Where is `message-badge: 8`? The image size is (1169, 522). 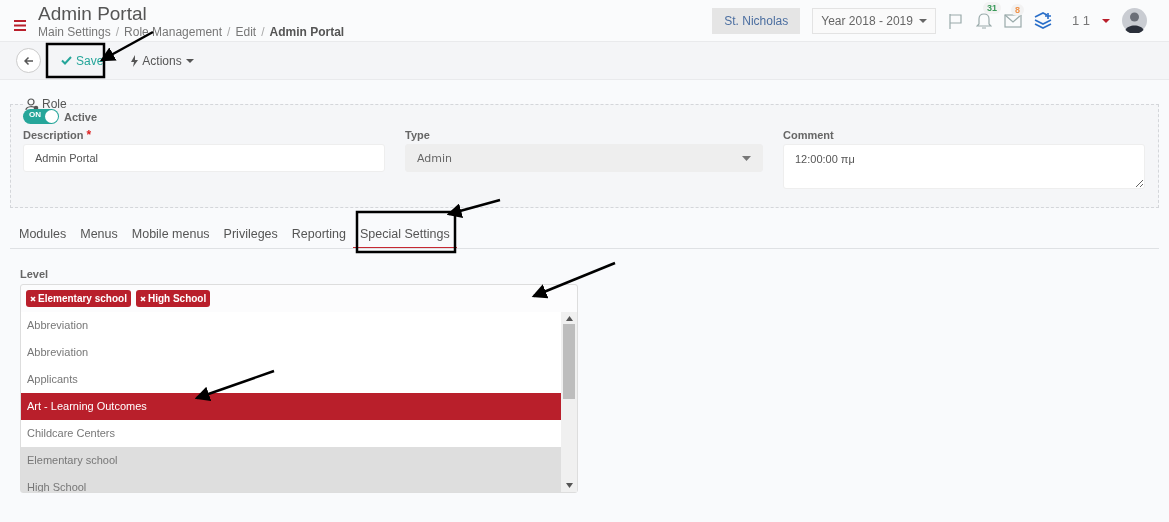 message-badge: 8 is located at coordinates (1017, 9).